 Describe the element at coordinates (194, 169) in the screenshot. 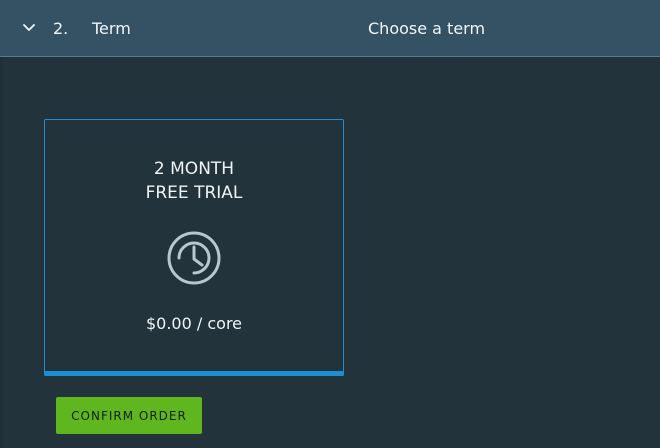

I see `term-card-title-line1: 2 MONTH` at that location.